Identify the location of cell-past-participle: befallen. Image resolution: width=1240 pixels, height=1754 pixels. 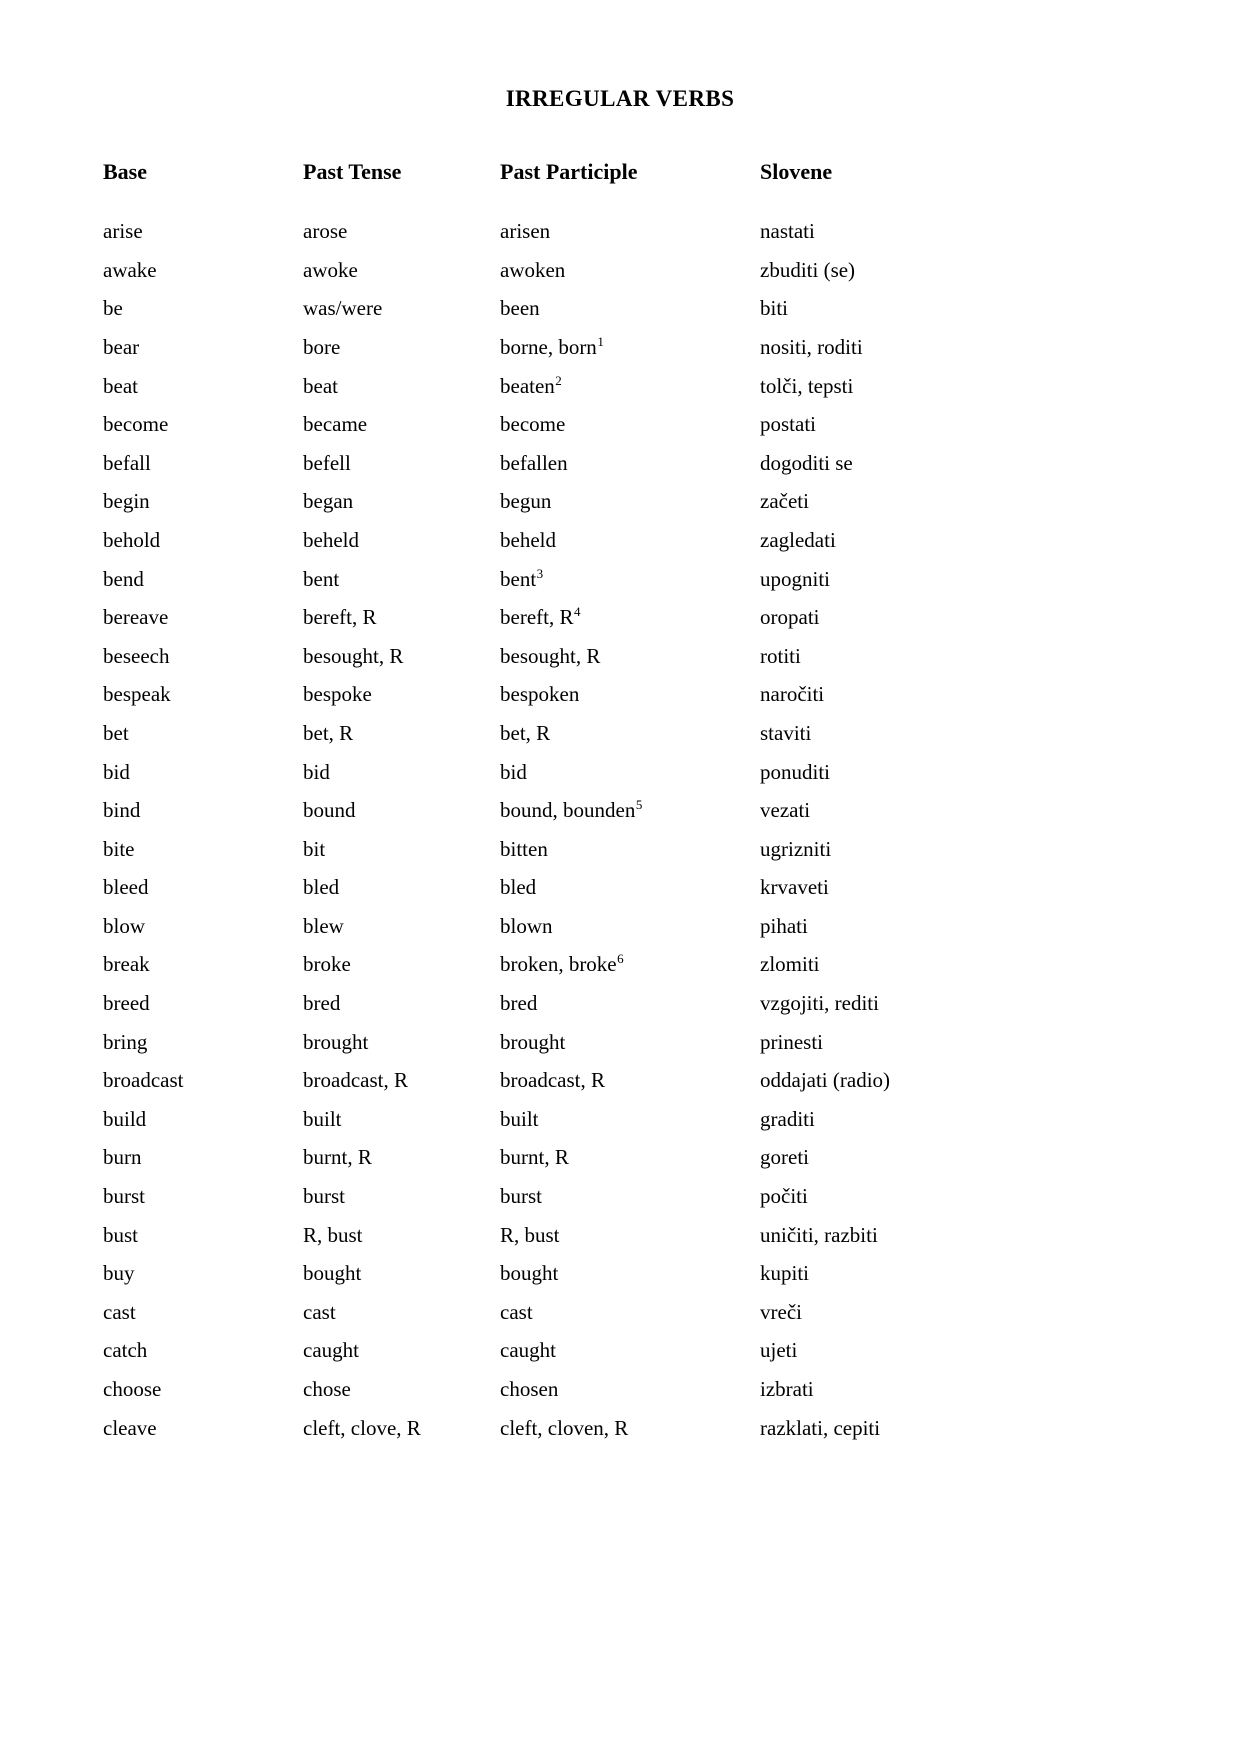
(630, 463).